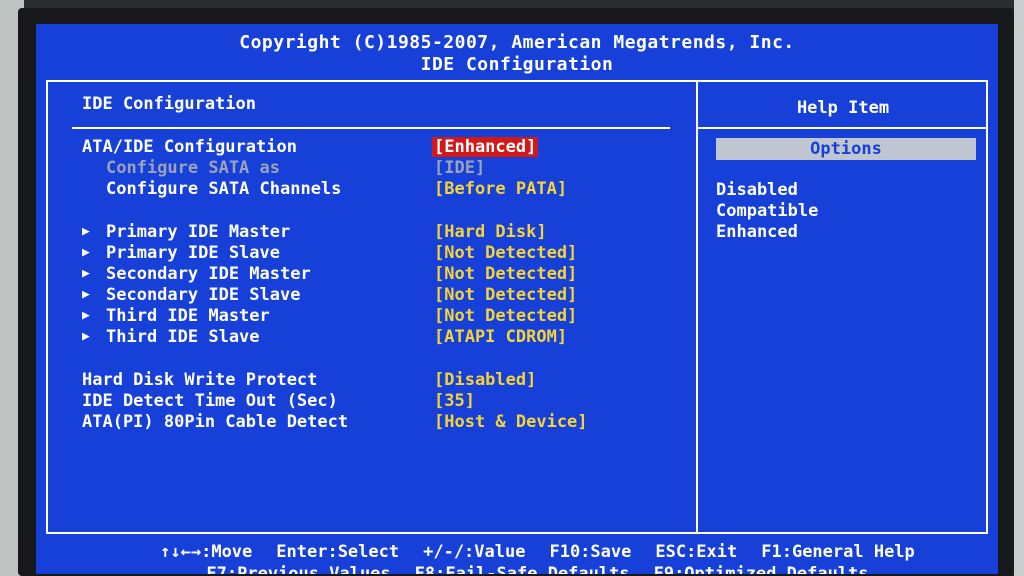 This screenshot has height=576, width=1024. What do you see at coordinates (366, 274) in the screenshot?
I see `setting-row-secondary-ide-master: ▶ Secondary IDE Master [Not Detected]` at bounding box center [366, 274].